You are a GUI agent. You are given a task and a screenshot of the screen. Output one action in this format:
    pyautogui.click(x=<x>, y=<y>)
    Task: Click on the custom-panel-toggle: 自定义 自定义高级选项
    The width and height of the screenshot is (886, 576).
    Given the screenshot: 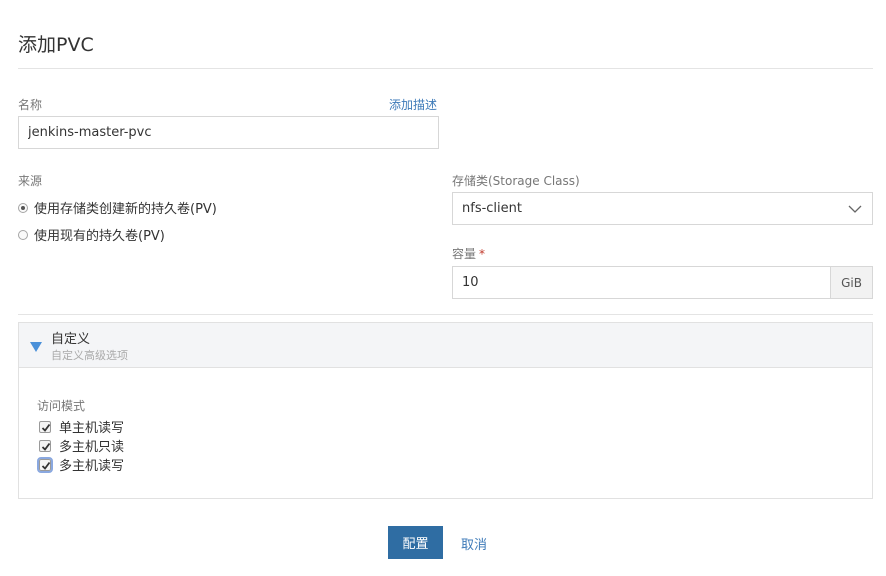 What is the action you would take?
    pyautogui.click(x=445, y=345)
    